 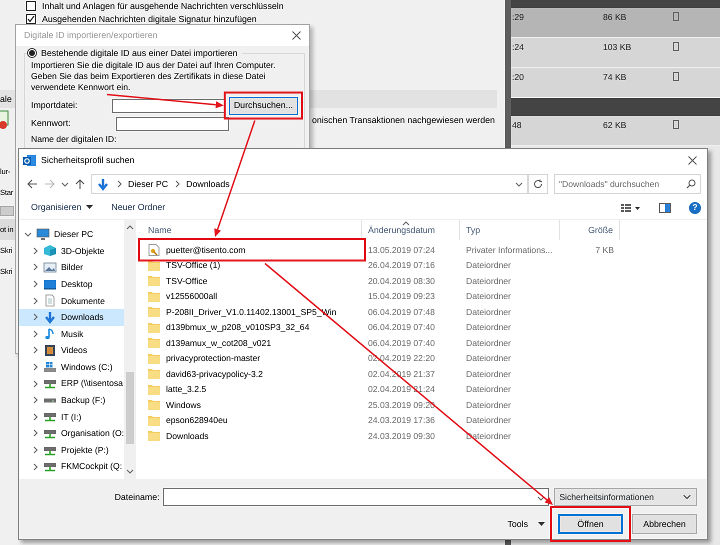 I want to click on new-folder-button: Neuer Ordner, so click(x=138, y=207).